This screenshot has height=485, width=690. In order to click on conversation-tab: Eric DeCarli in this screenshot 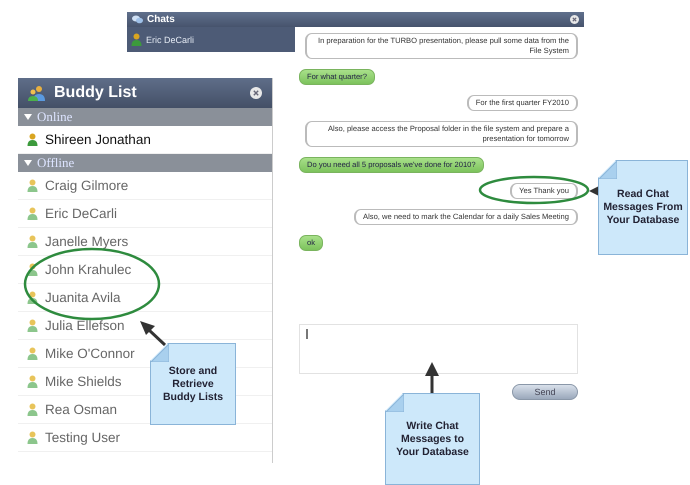, I will do `click(211, 39)`.